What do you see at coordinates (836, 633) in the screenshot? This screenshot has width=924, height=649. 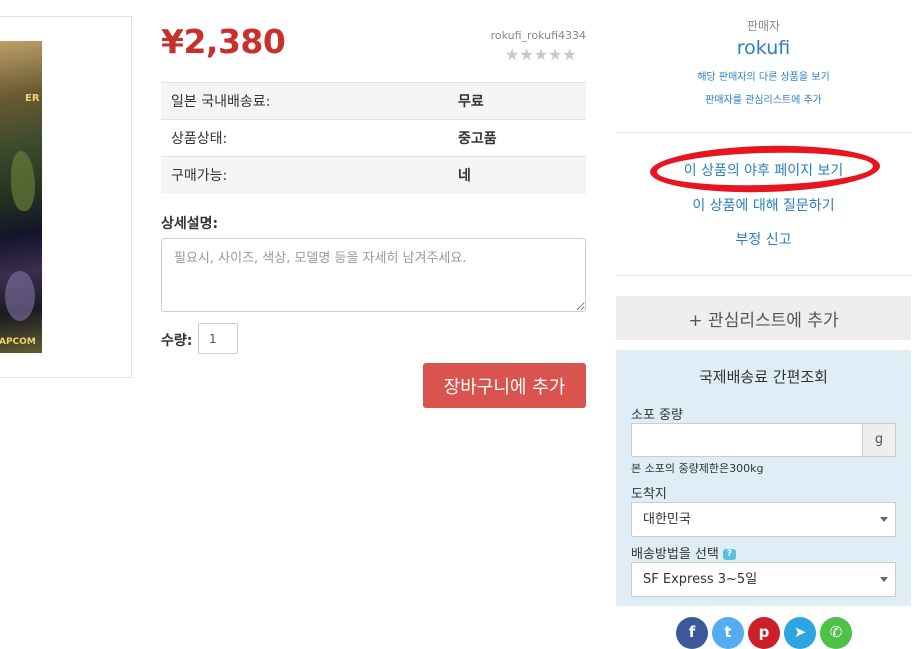 I see `whatsapp-icon: ✆` at bounding box center [836, 633].